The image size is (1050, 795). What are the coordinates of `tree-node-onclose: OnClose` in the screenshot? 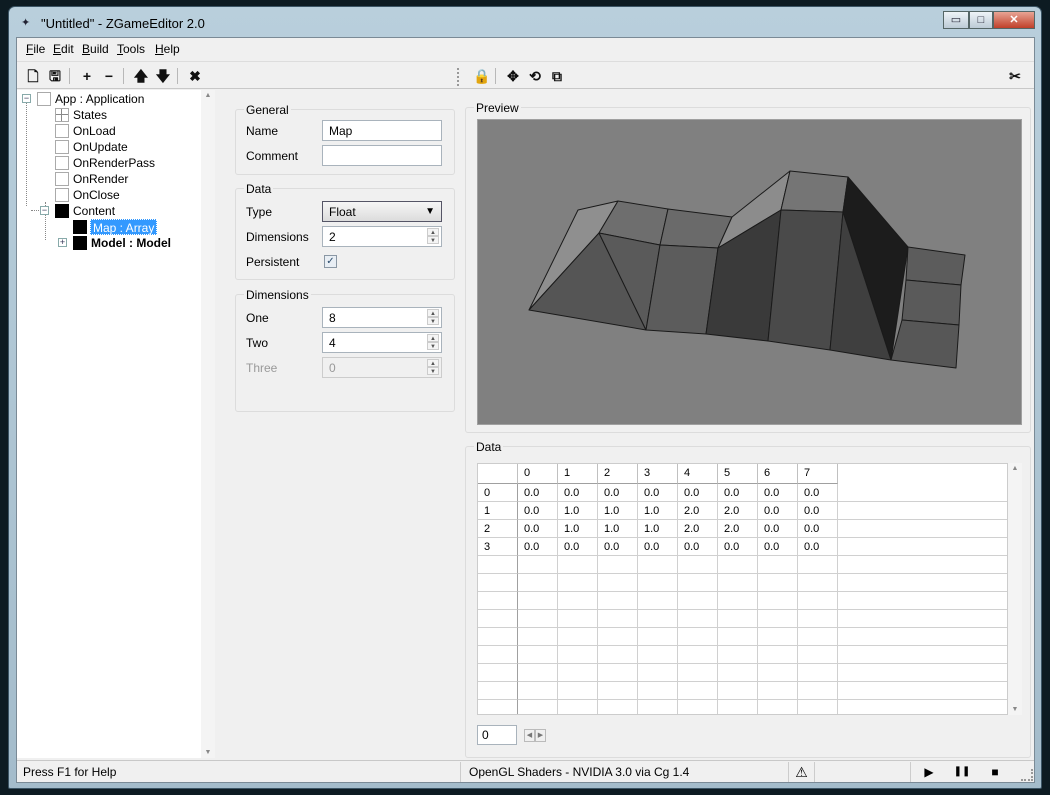 It's located at (96, 195).